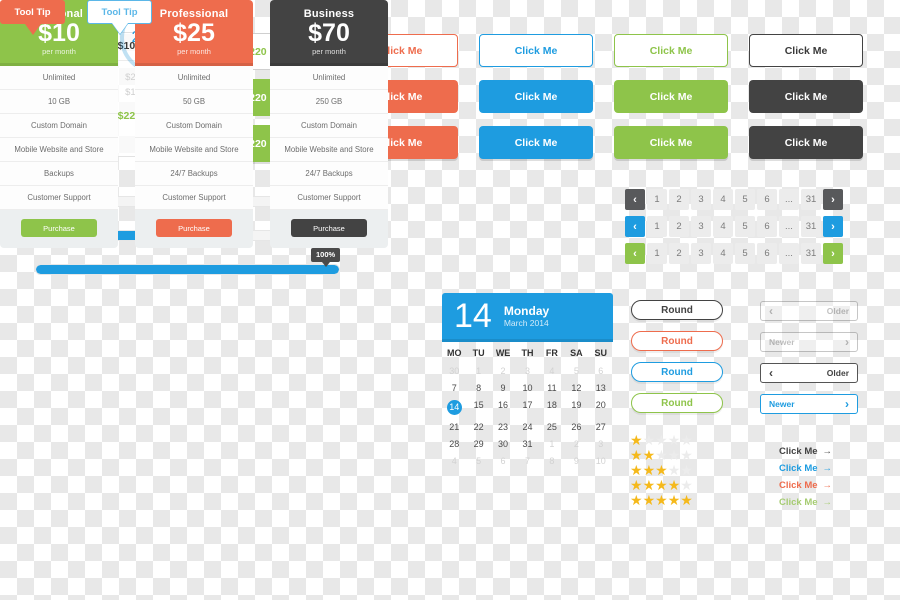  Describe the element at coordinates (454, 426) in the screenshot. I see `calendar-date-cell: 21` at that location.